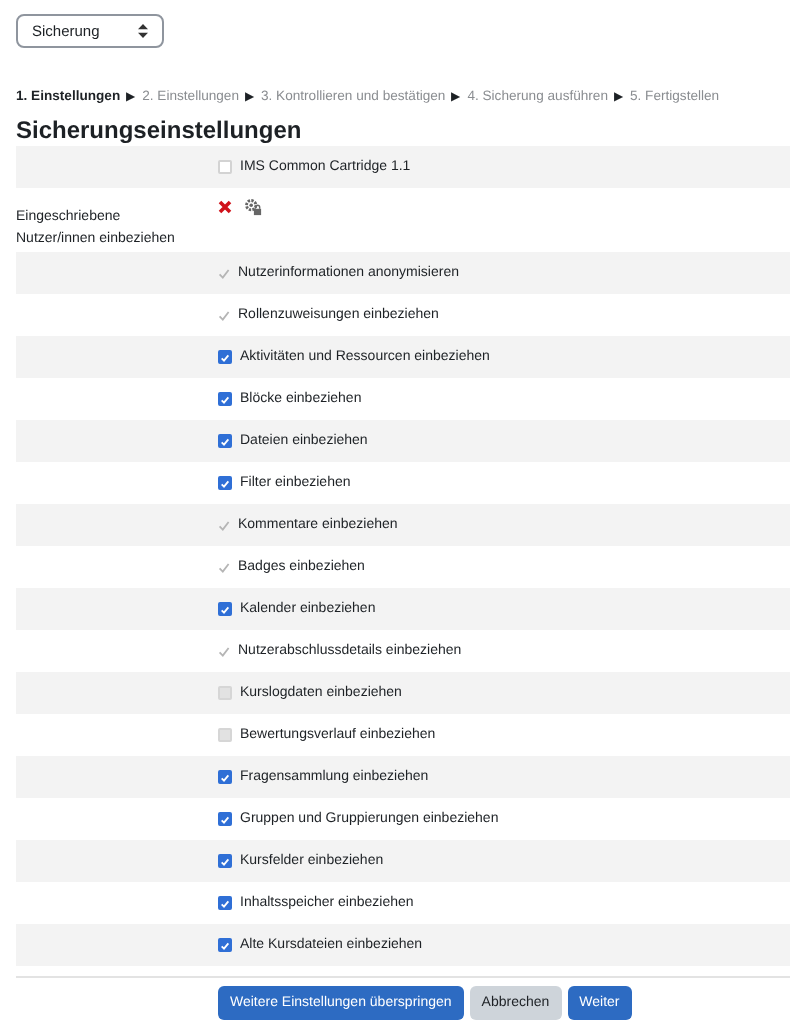  Describe the element at coordinates (253, 207) in the screenshot. I see `gear-lock-icon` at that location.